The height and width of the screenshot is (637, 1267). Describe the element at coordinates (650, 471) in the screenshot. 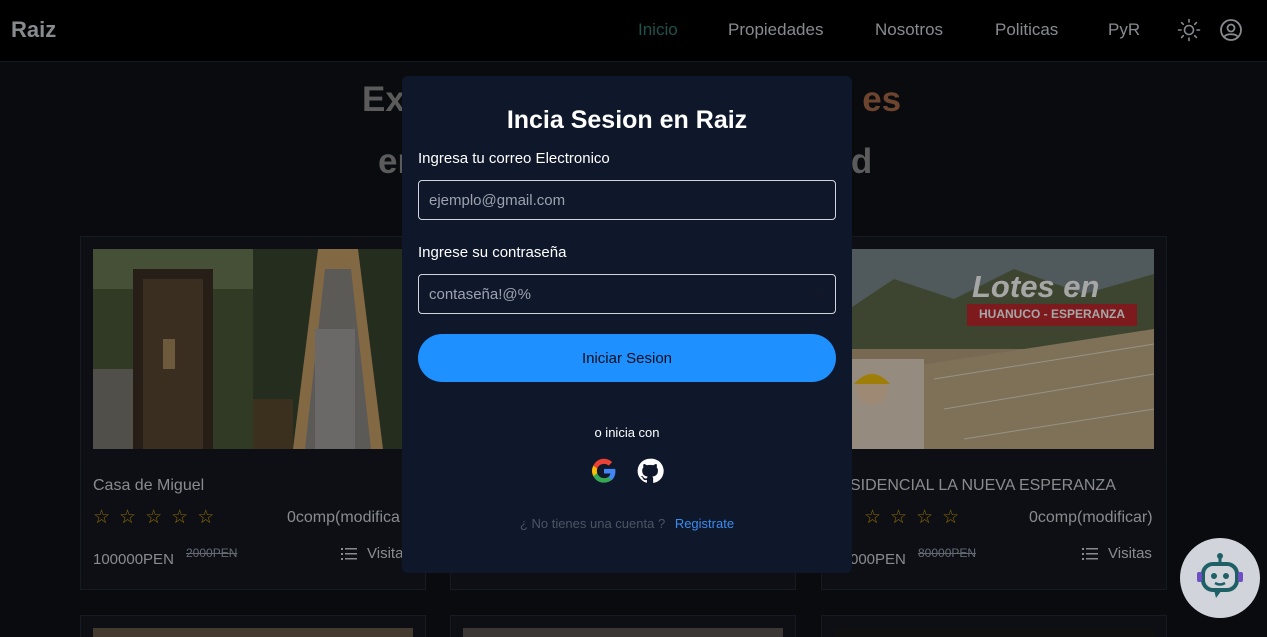

I see `github-icon` at that location.